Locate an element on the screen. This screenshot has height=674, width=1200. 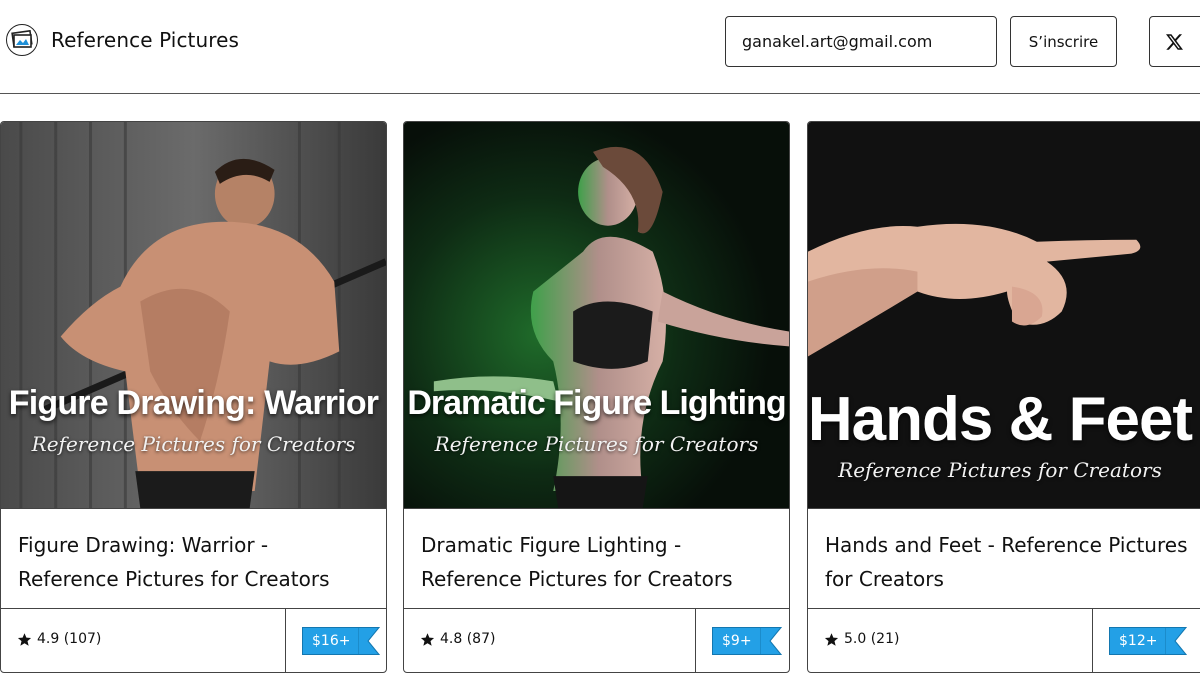
price-cell: $16+ is located at coordinates (335, 640).